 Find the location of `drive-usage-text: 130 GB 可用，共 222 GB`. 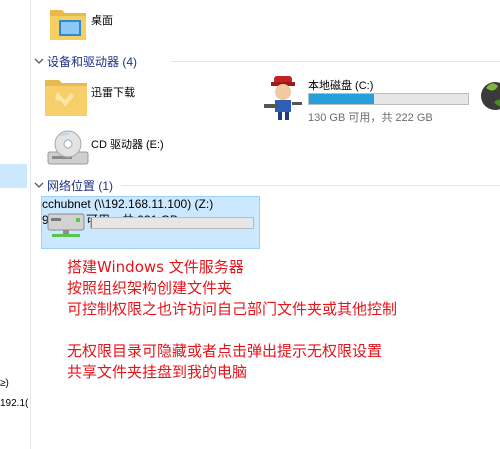

drive-usage-text: 130 GB 可用，共 222 GB is located at coordinates (370, 118).